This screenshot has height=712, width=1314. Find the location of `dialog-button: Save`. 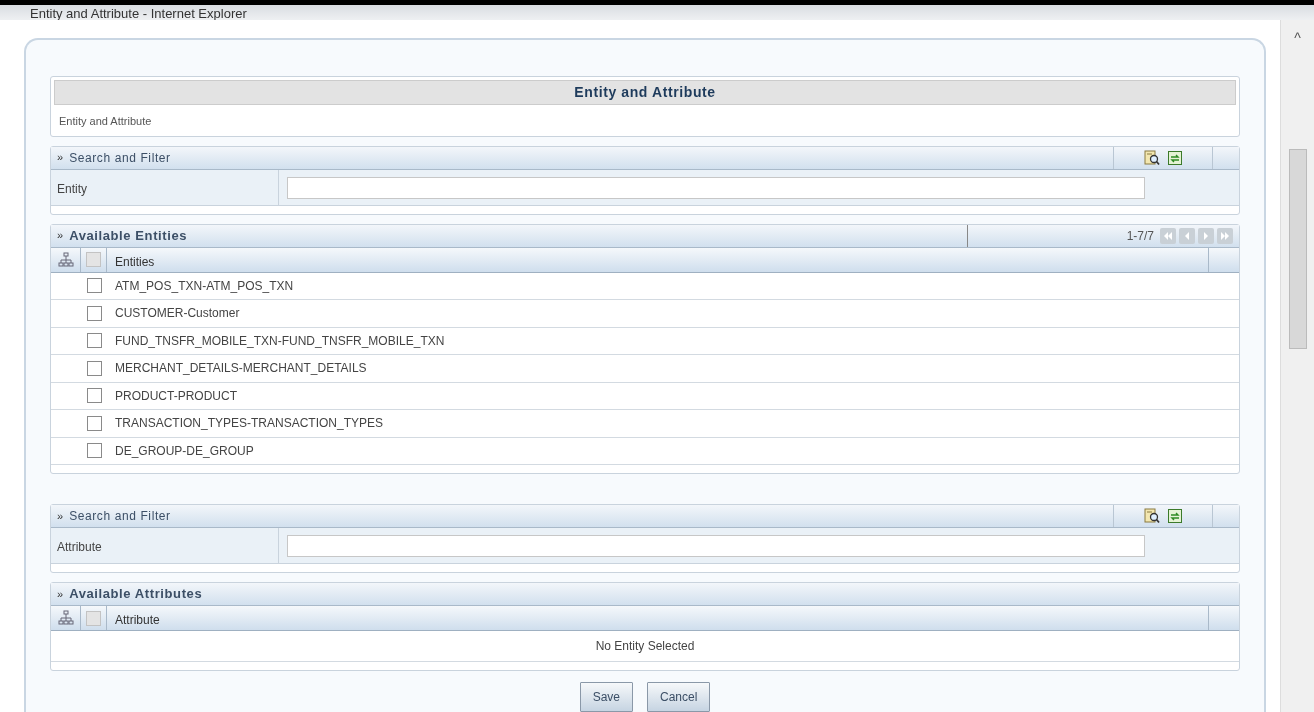

dialog-button: Save is located at coordinates (606, 697).